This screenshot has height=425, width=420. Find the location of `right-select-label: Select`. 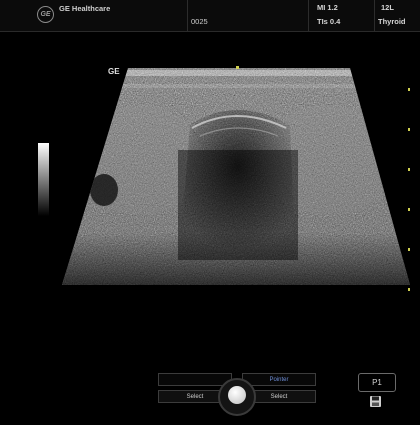

right-select-label: Select is located at coordinates (279, 396).